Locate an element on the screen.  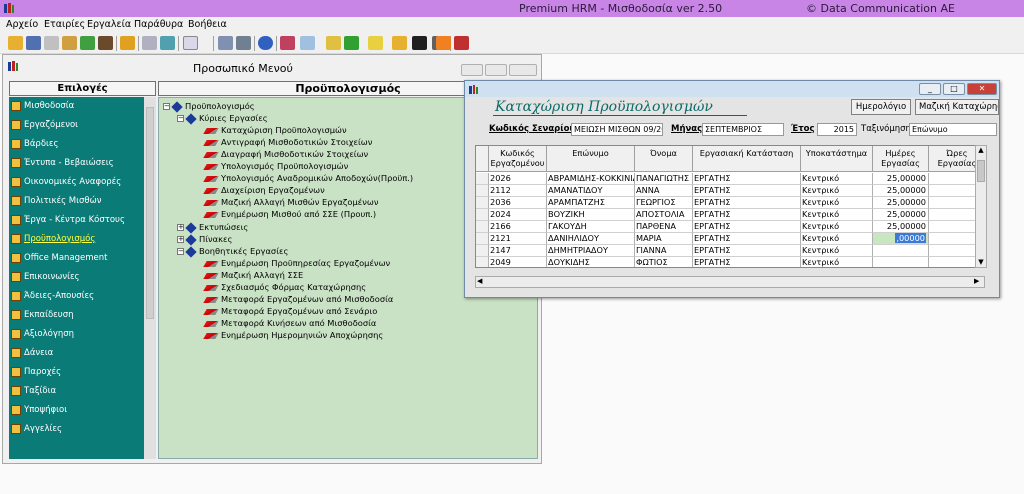
option-salary-policies: Πολιτικές Μισθών is located at coordinates (56, 201).